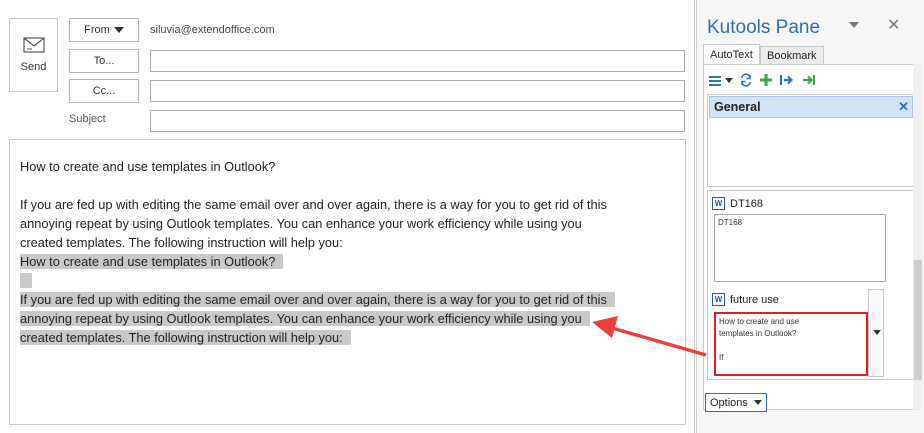  I want to click on inserted-autotext-blank, so click(26, 280).